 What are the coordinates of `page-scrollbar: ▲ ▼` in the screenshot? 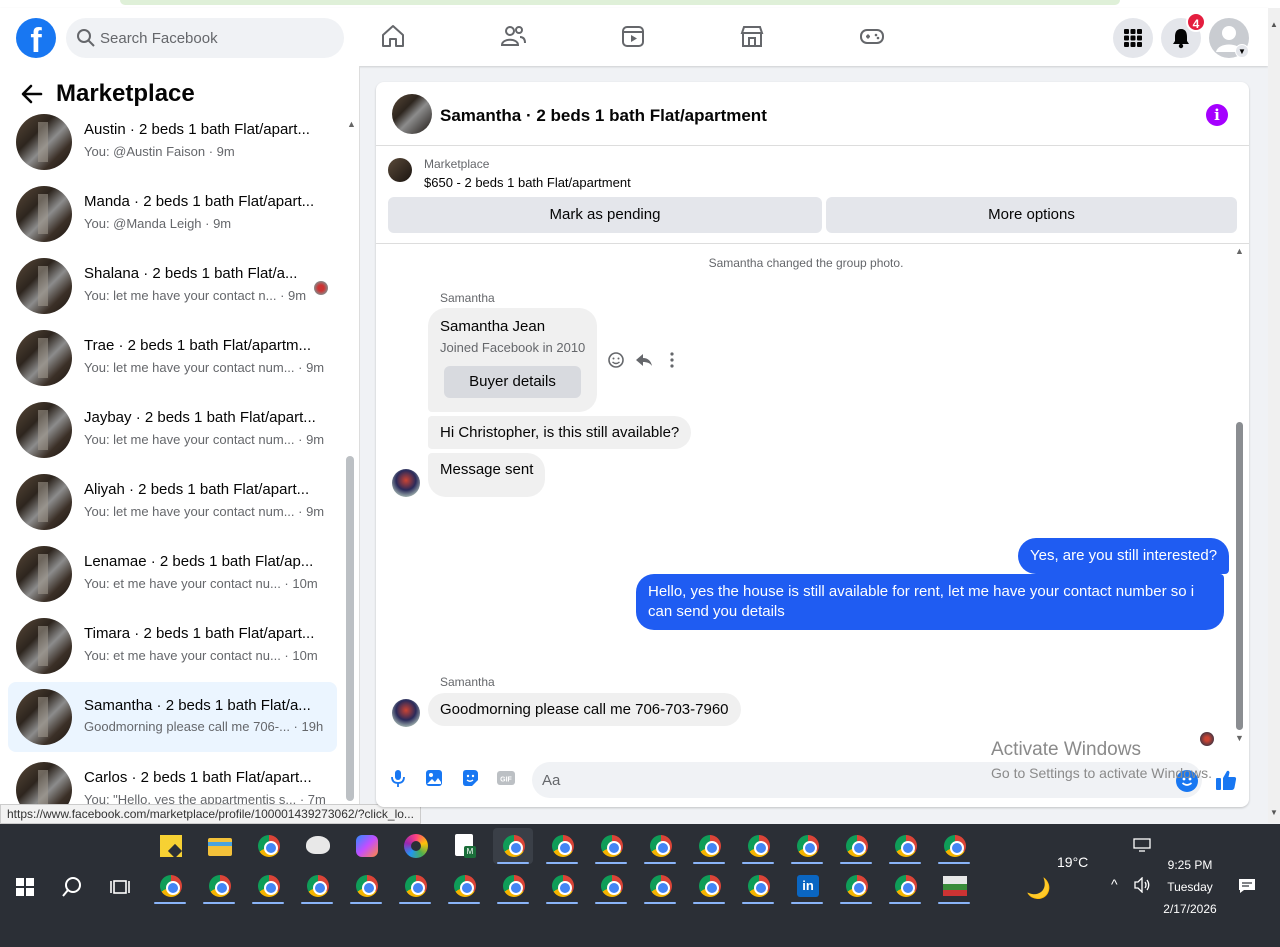 It's located at (1274, 415).